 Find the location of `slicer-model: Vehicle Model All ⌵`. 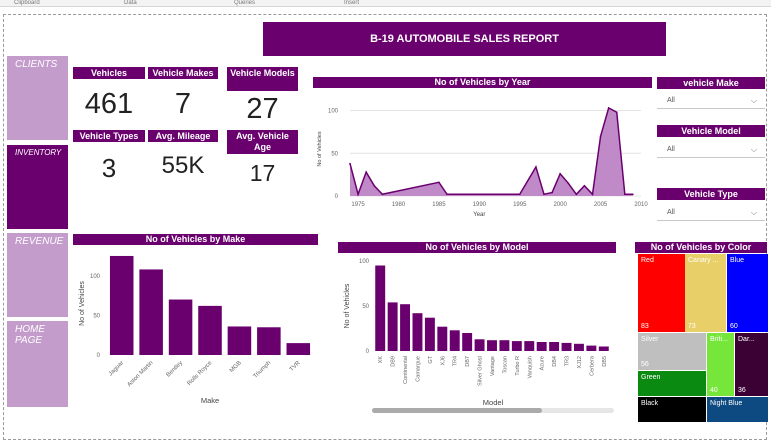

slicer-model: Vehicle Model All ⌵ is located at coordinates (711, 141).